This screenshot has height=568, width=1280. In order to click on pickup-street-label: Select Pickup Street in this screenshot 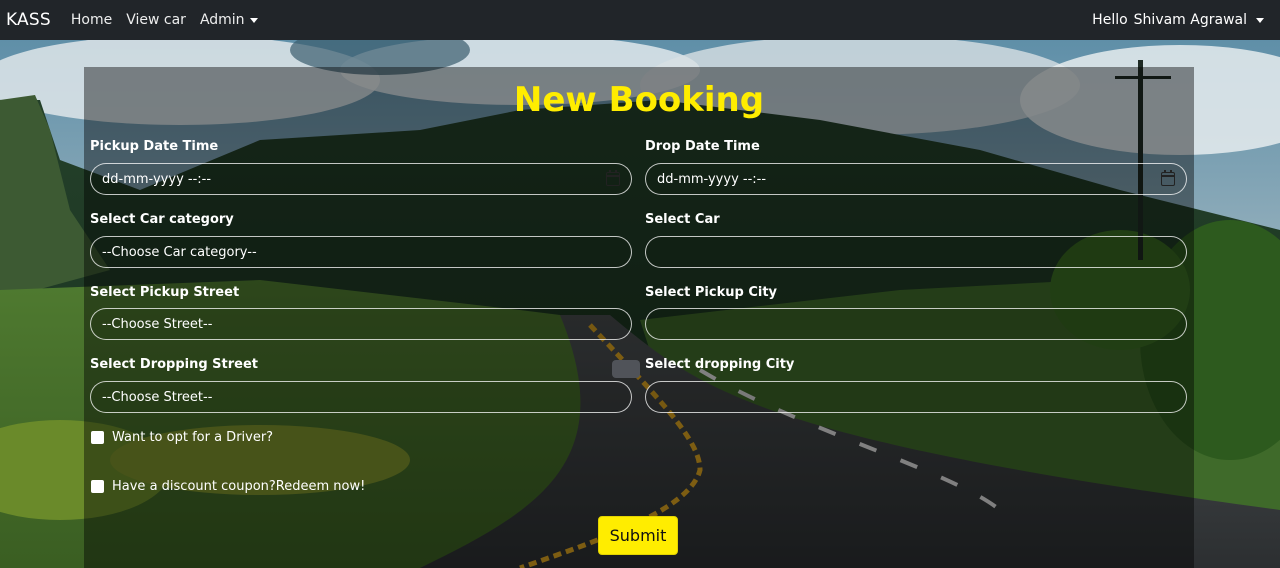, I will do `click(165, 292)`.